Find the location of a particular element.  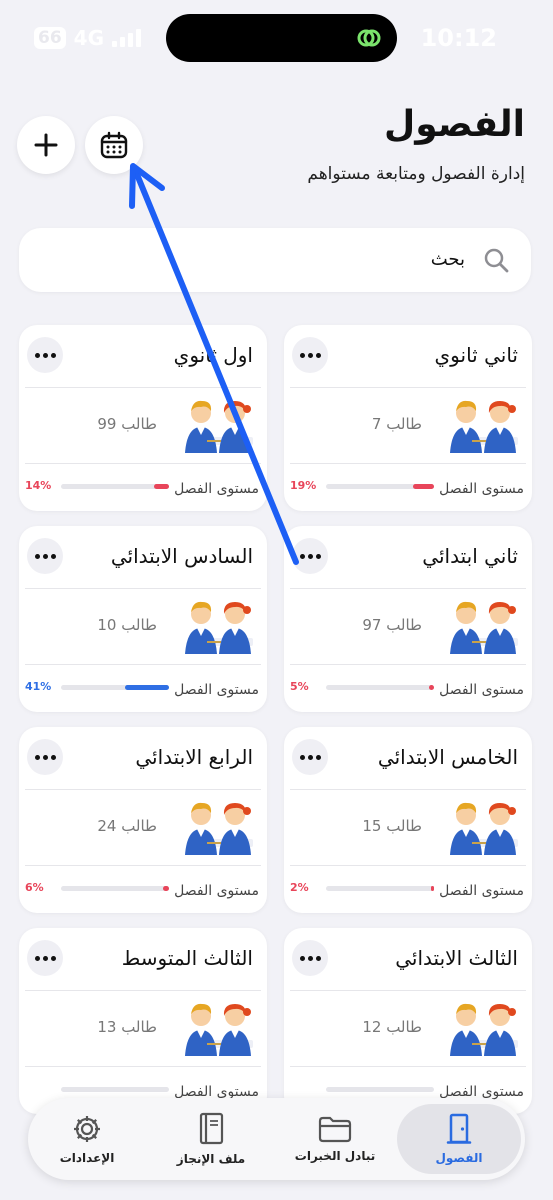

class-title: ثاني ابتدائي is located at coordinates (470, 556).